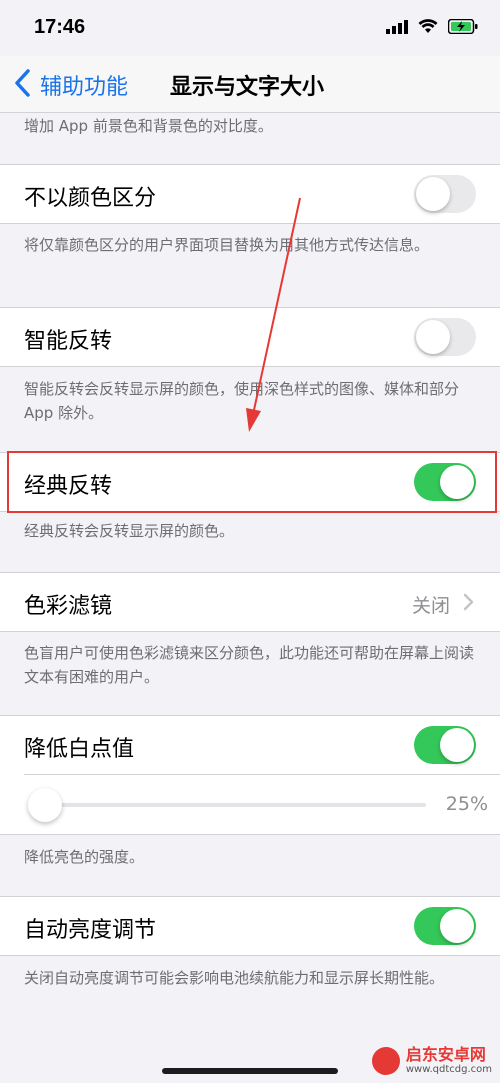 The height and width of the screenshot is (1083, 500). I want to click on watermark-title: 启东安卓网, so click(445, 1054).